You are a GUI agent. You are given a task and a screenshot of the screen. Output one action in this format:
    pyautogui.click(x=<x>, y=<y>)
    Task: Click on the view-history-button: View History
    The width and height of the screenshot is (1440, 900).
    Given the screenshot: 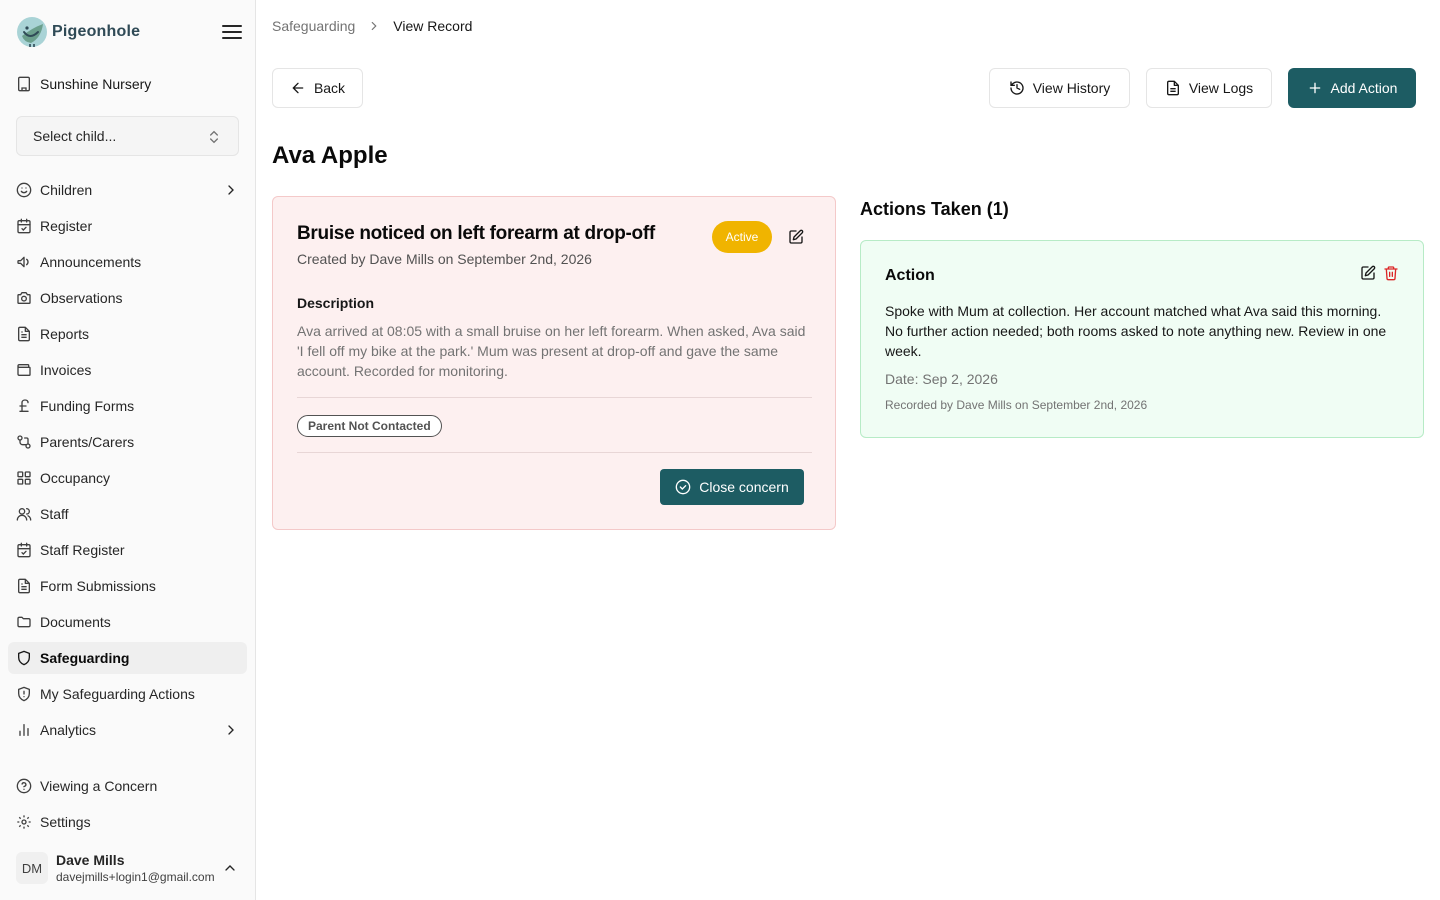 What is the action you would take?
    pyautogui.click(x=1059, y=88)
    